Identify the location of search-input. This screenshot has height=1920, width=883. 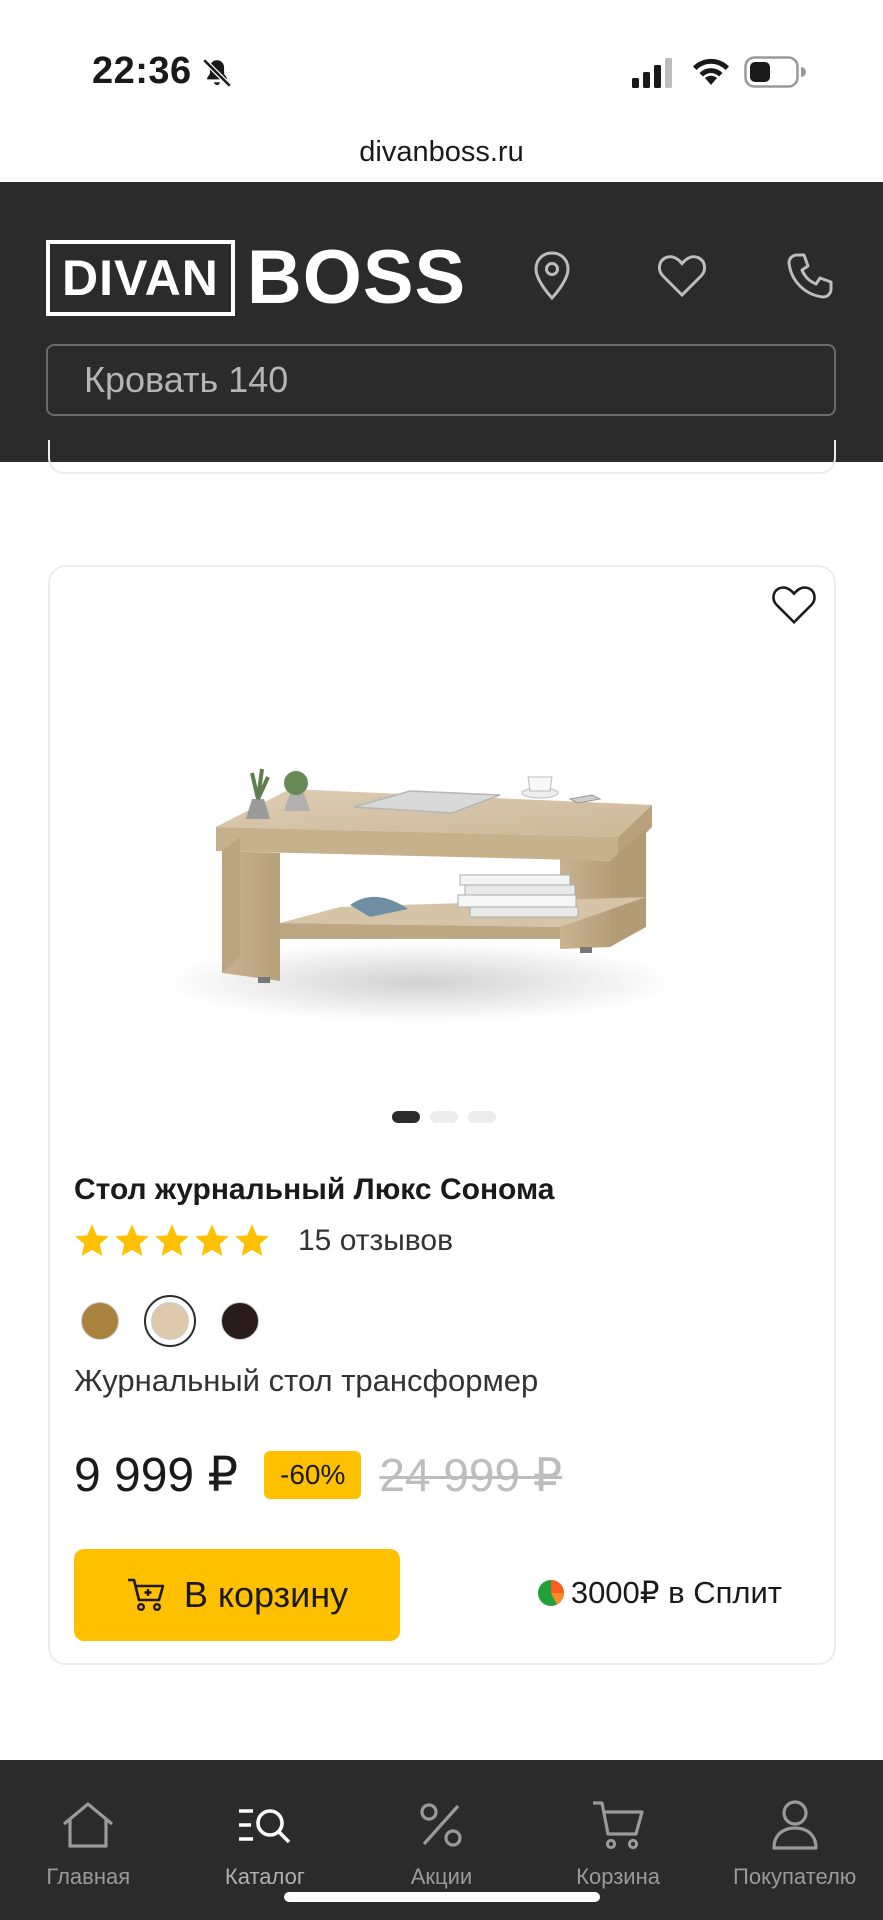
(441, 380).